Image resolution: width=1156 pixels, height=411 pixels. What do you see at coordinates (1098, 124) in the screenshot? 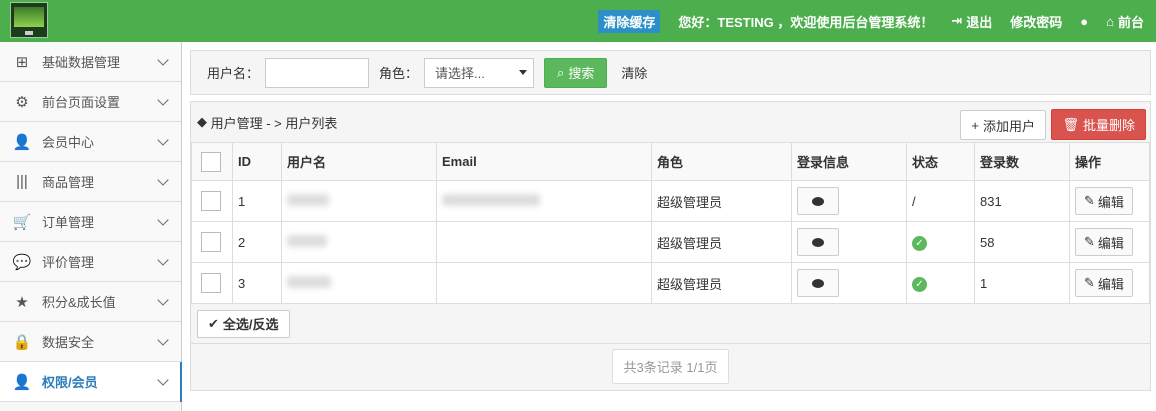
I see `batch-delete-button: 🗑 批量删除` at bounding box center [1098, 124].